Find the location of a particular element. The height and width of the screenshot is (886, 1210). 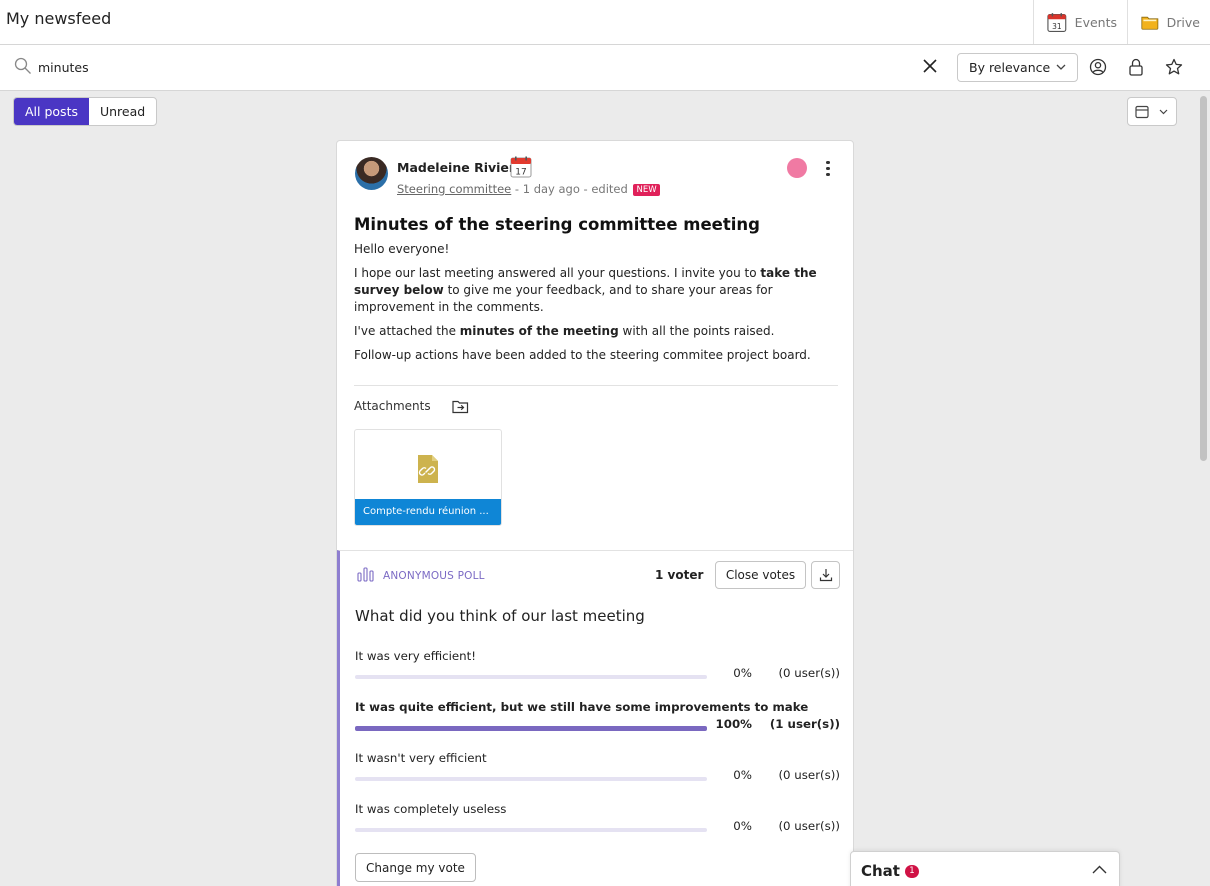

poll-option-percent: 100% is located at coordinates (733, 724).